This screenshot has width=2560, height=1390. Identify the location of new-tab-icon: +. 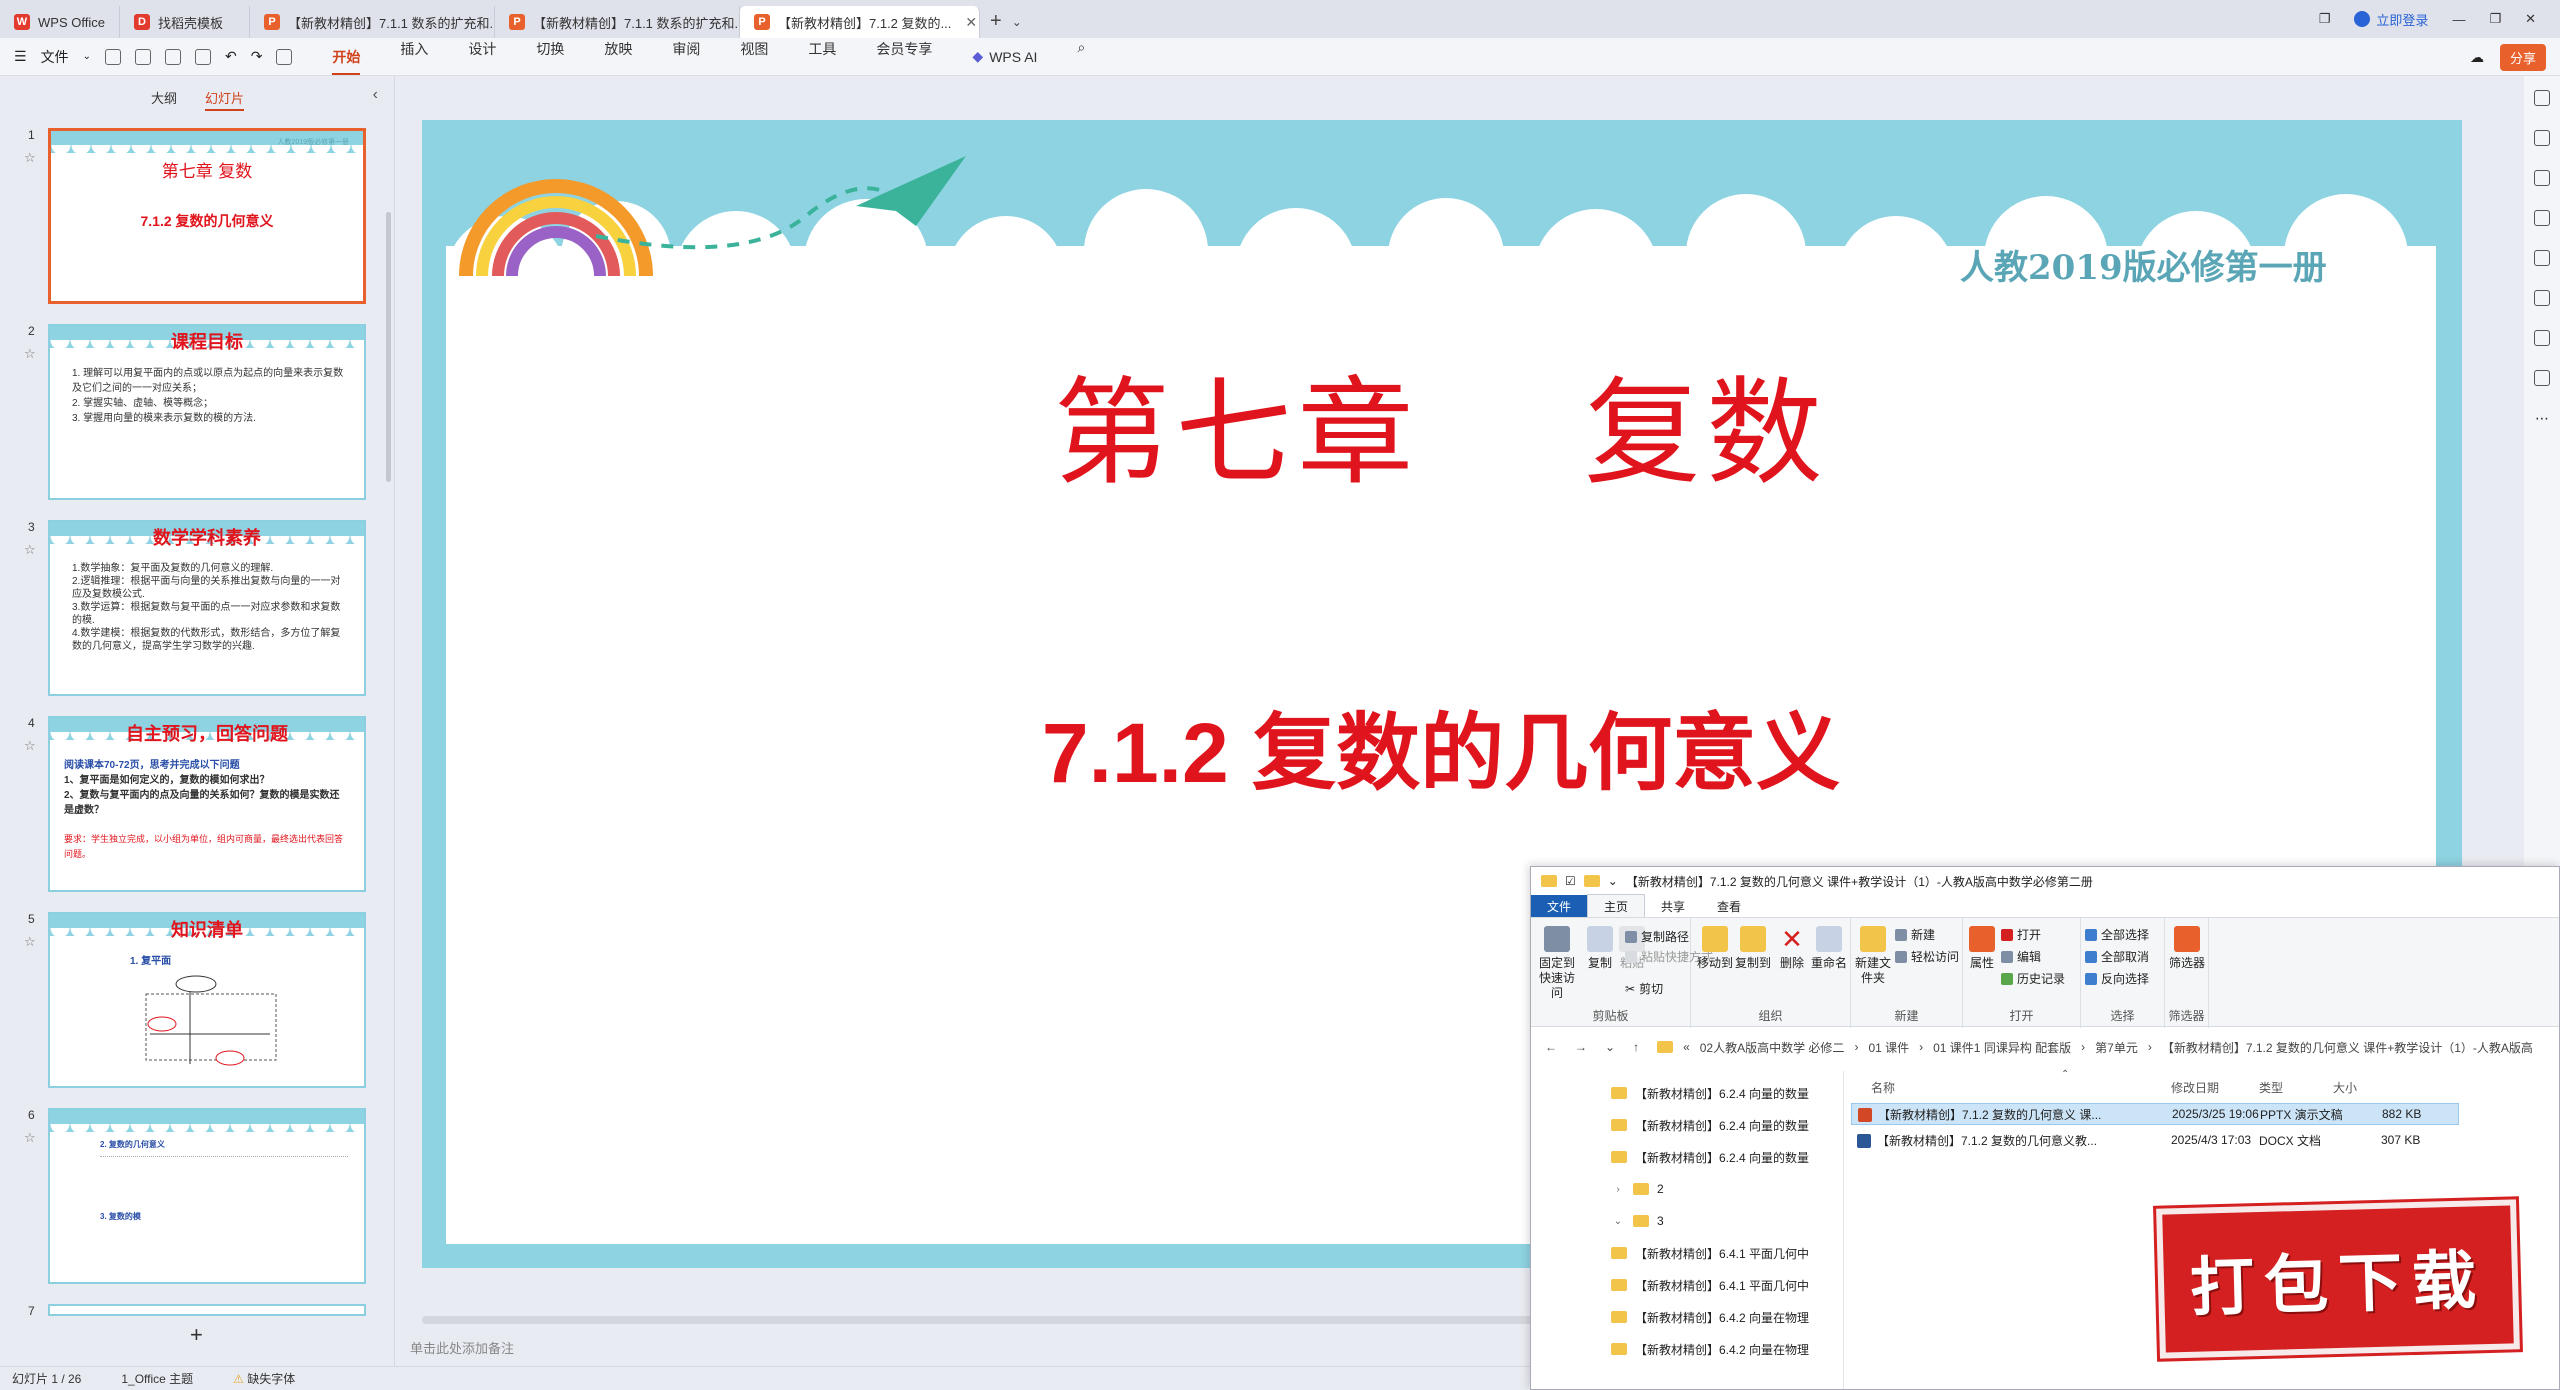
(996, 22).